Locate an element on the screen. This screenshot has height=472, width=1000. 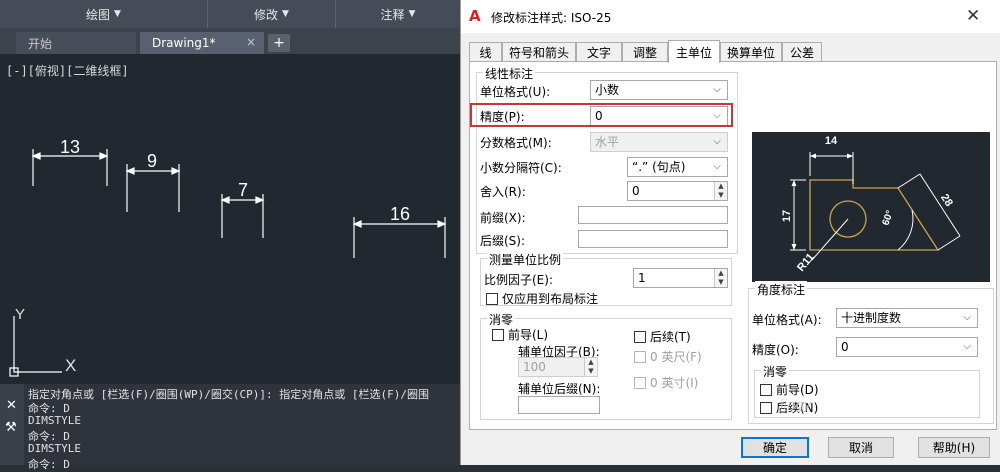
leading-zero-checkbox: 前导(L) is located at coordinates (520, 334).